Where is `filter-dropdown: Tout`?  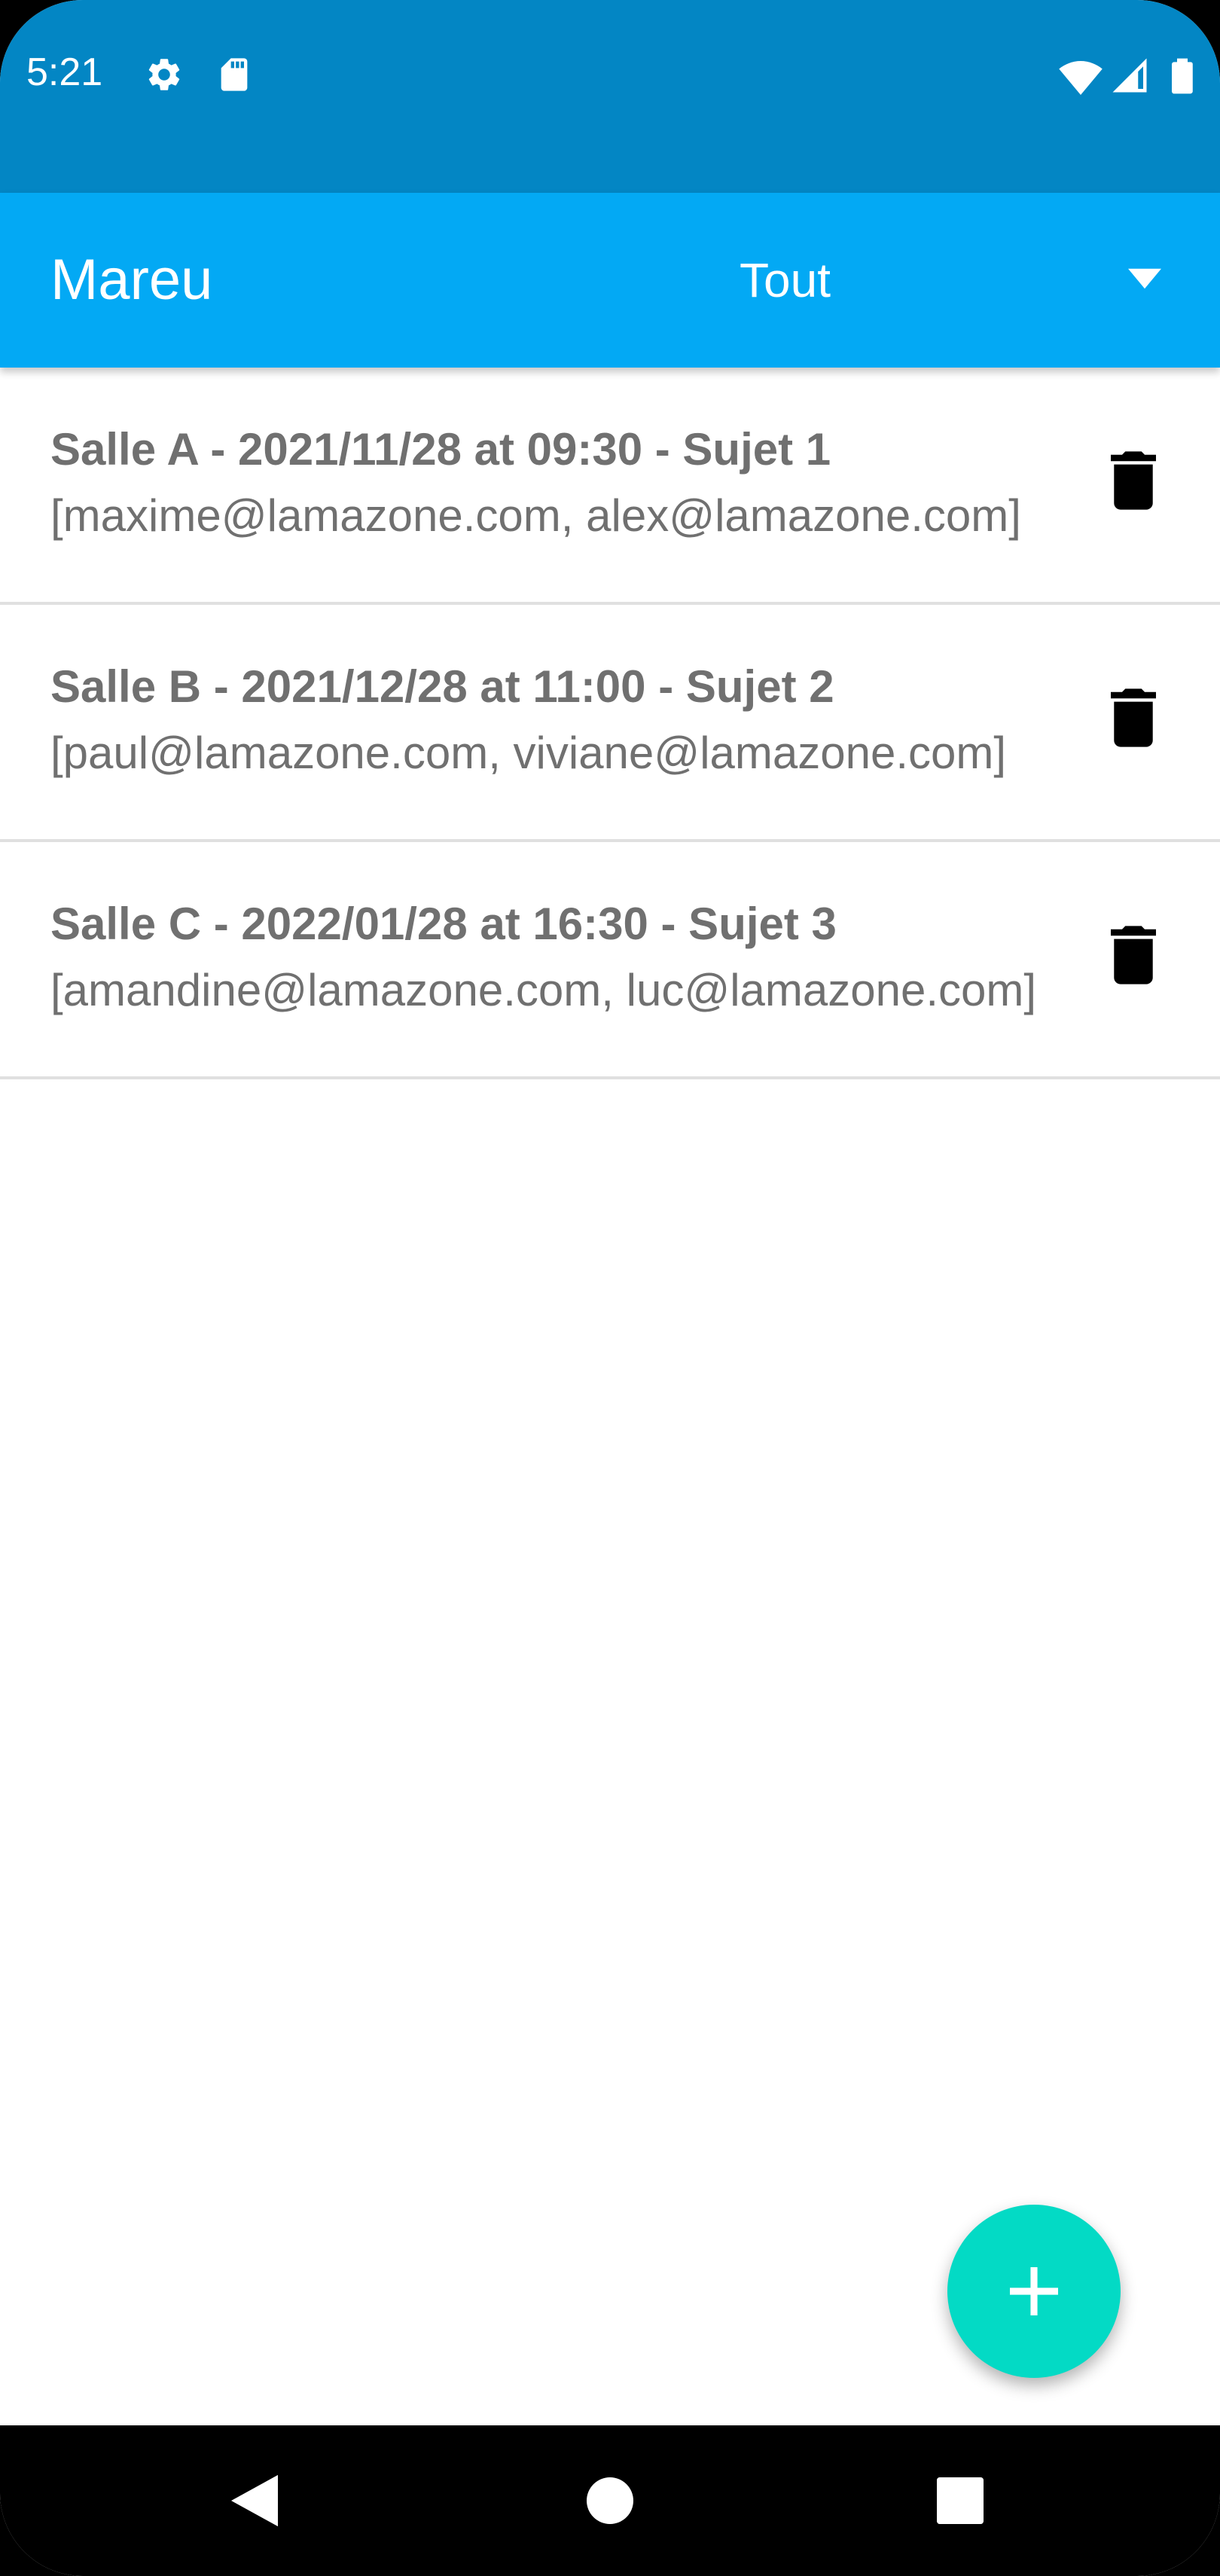
filter-dropdown: Tout is located at coordinates (949, 281).